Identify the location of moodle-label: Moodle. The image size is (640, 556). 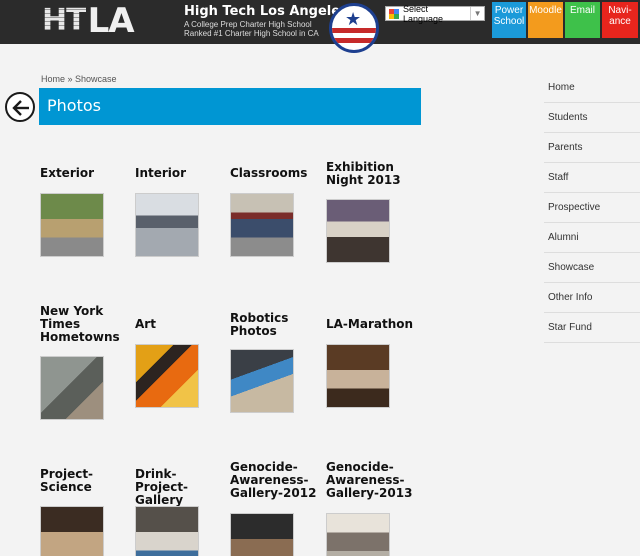
(545, 10).